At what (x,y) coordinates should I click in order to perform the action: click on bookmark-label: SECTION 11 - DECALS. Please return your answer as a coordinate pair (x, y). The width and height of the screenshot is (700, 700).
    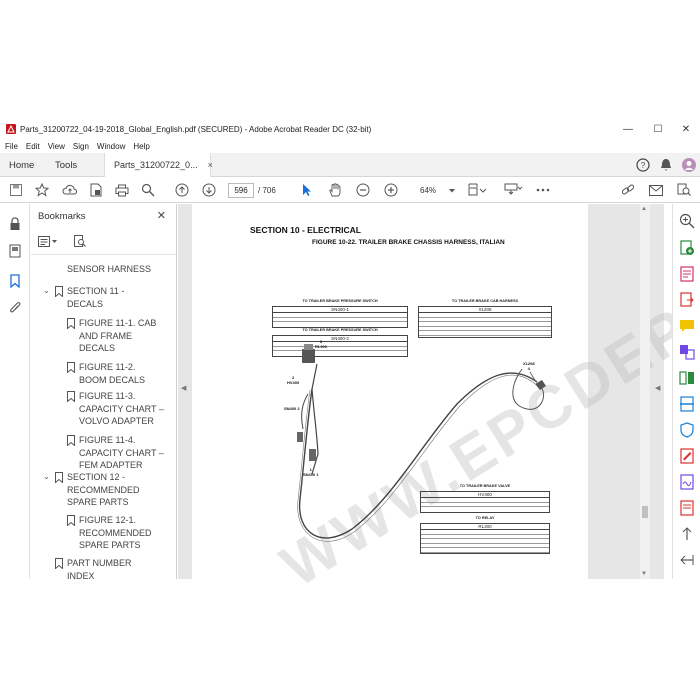
    Looking at the image, I should click on (96, 297).